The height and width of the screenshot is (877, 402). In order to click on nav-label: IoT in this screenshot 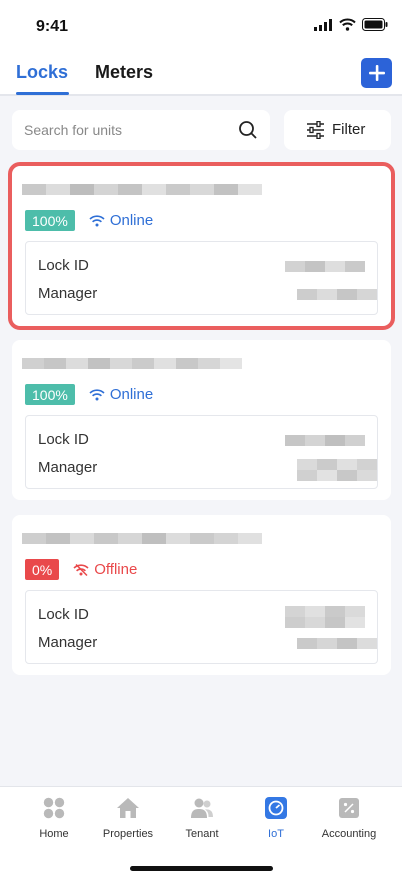, I will do `click(276, 834)`.